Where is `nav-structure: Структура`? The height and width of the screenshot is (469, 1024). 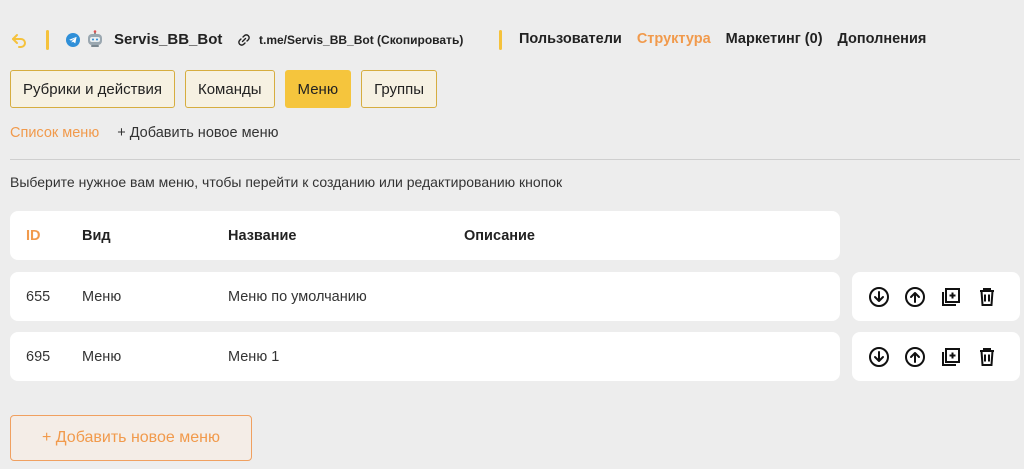 nav-structure: Структура is located at coordinates (674, 39).